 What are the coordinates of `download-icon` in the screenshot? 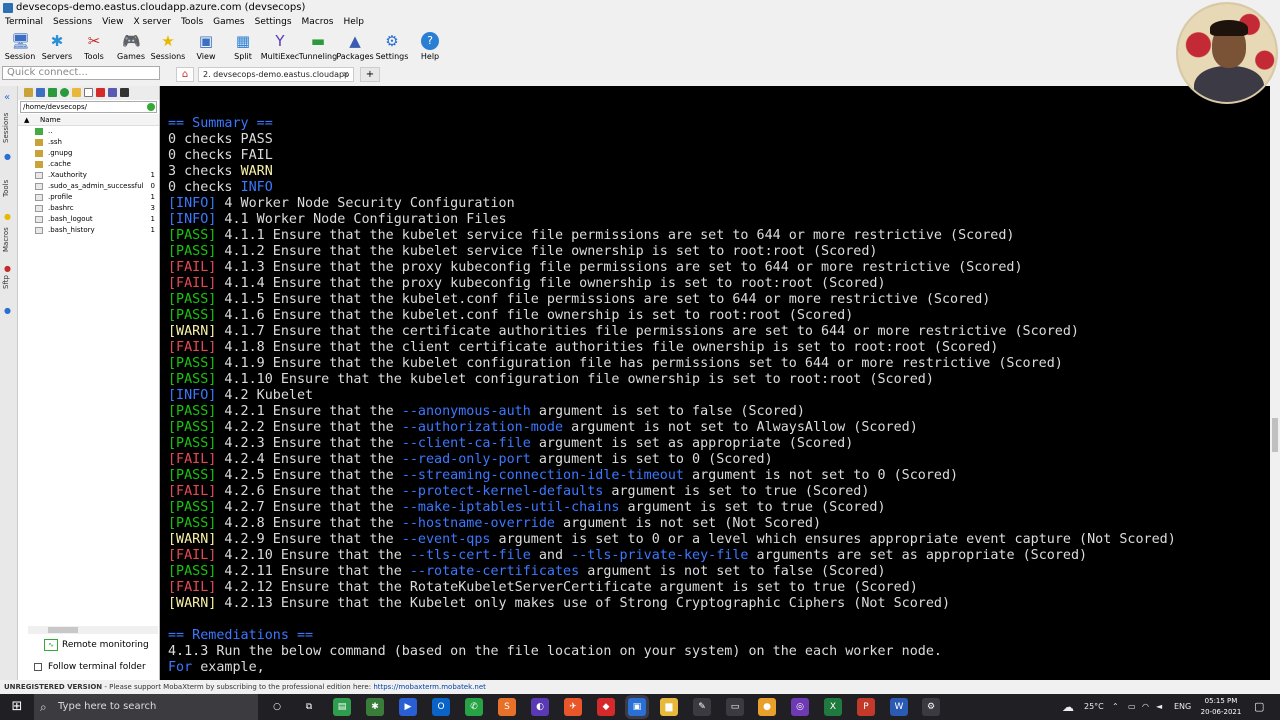 It's located at (40, 92).